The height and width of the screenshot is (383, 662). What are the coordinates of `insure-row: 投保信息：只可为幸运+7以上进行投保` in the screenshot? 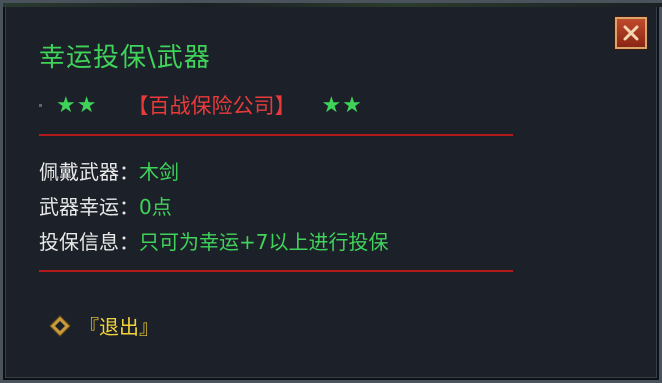 It's located at (213, 240).